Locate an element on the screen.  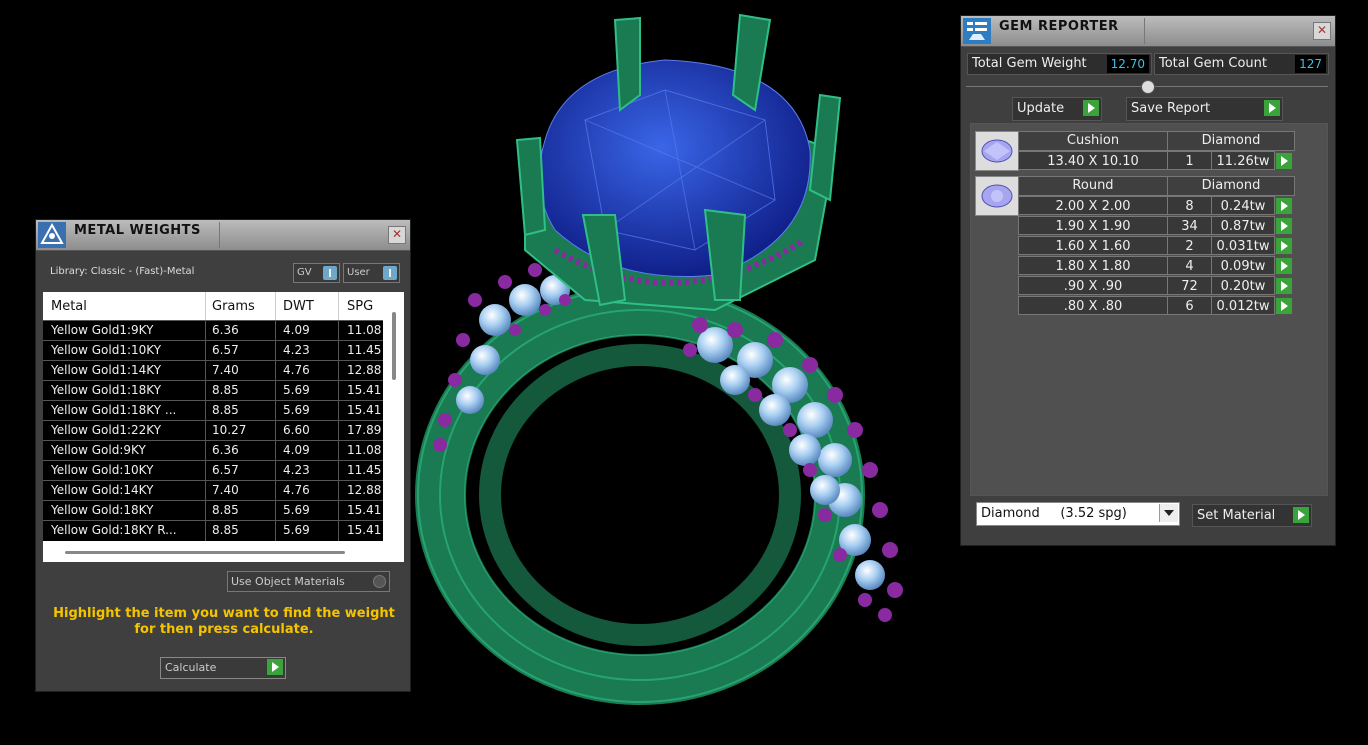
gem-count-cell: 1 is located at coordinates (1189, 160).